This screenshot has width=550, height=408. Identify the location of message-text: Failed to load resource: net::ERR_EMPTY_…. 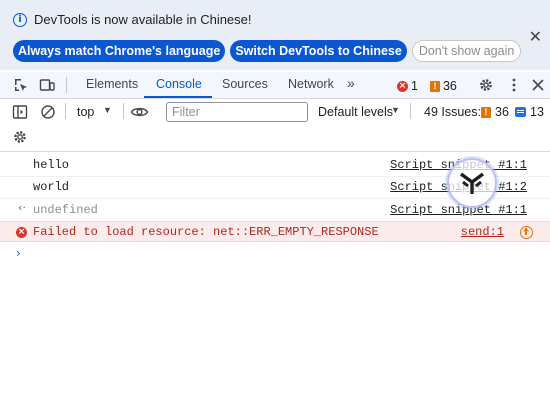
(206, 232).